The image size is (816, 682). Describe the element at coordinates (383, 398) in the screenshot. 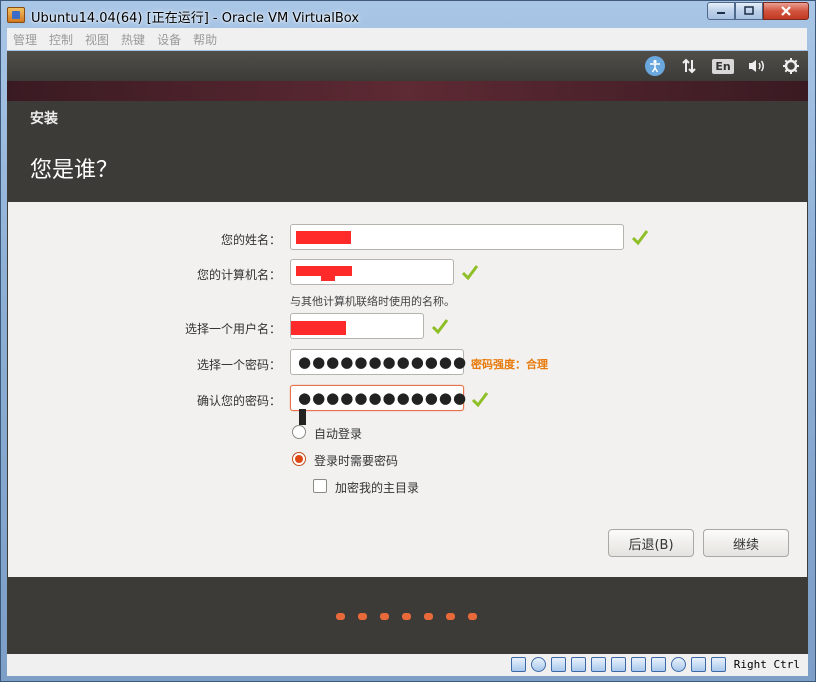

I see `confirm-password-mask-text: ●●●●●●●●●●●●` at that location.